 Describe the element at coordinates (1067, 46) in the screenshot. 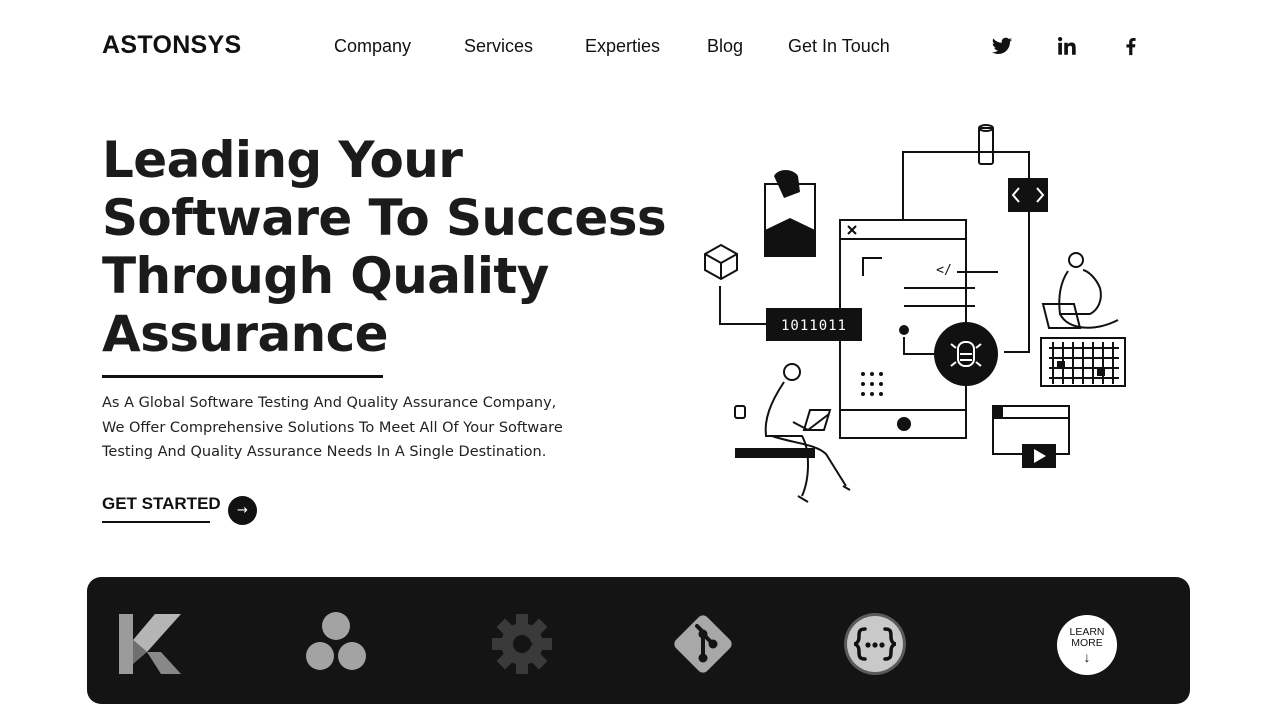

I see `linkedin-icon` at that location.